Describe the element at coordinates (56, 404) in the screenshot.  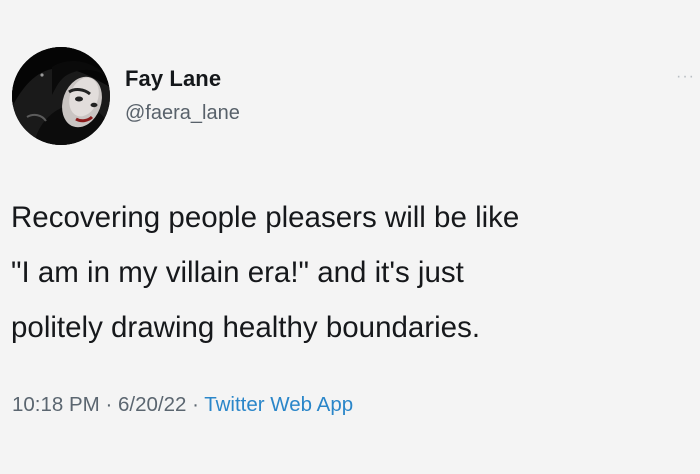
I see `tweet-time: 10:18 PM` at that location.